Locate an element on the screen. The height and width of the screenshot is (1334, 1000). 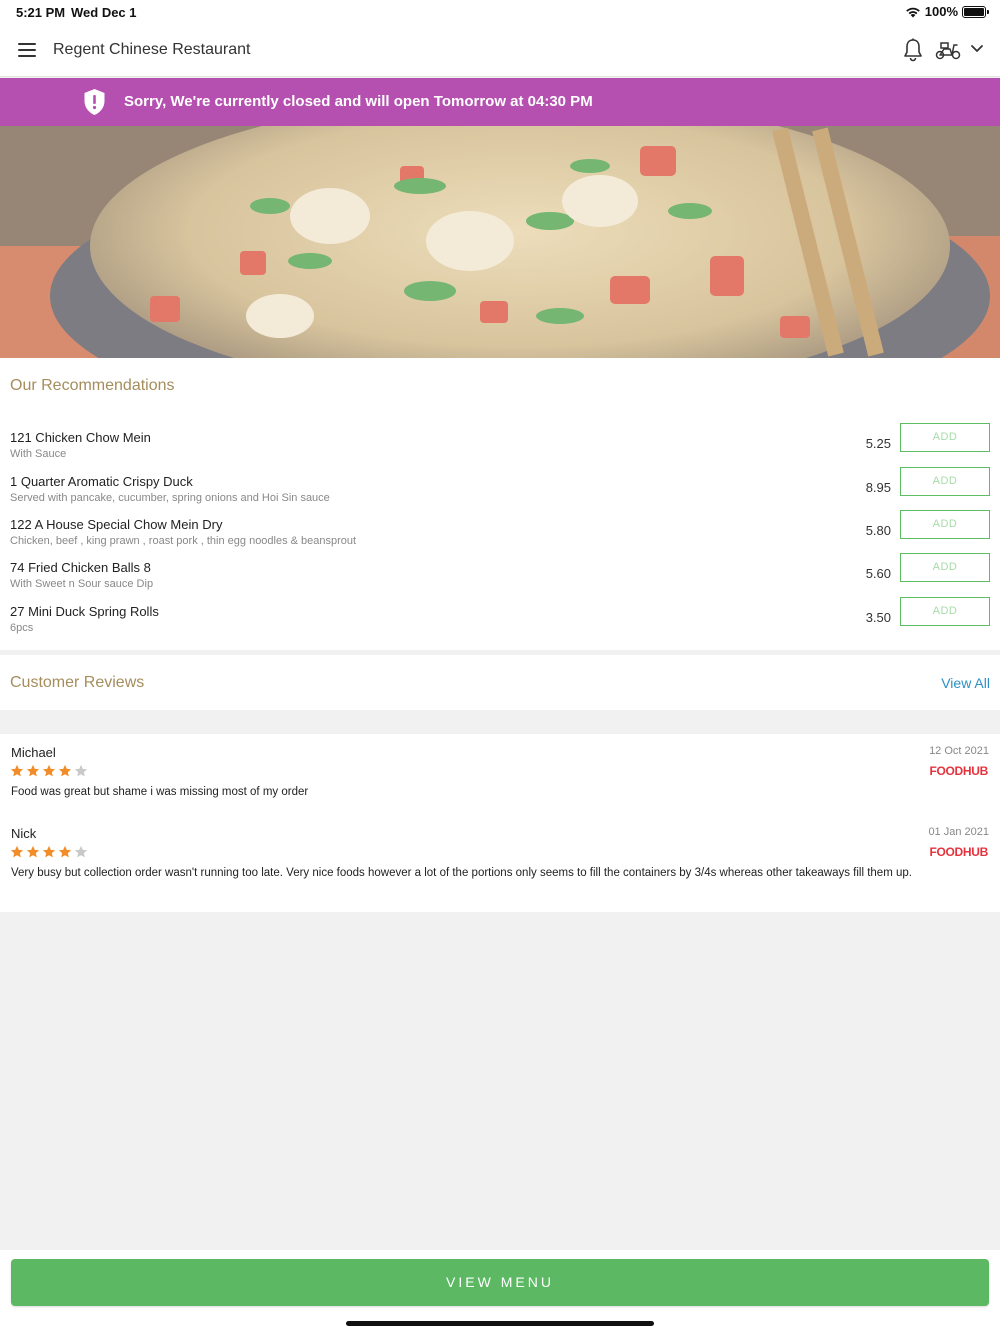
chevron-down-icon is located at coordinates (977, 49).